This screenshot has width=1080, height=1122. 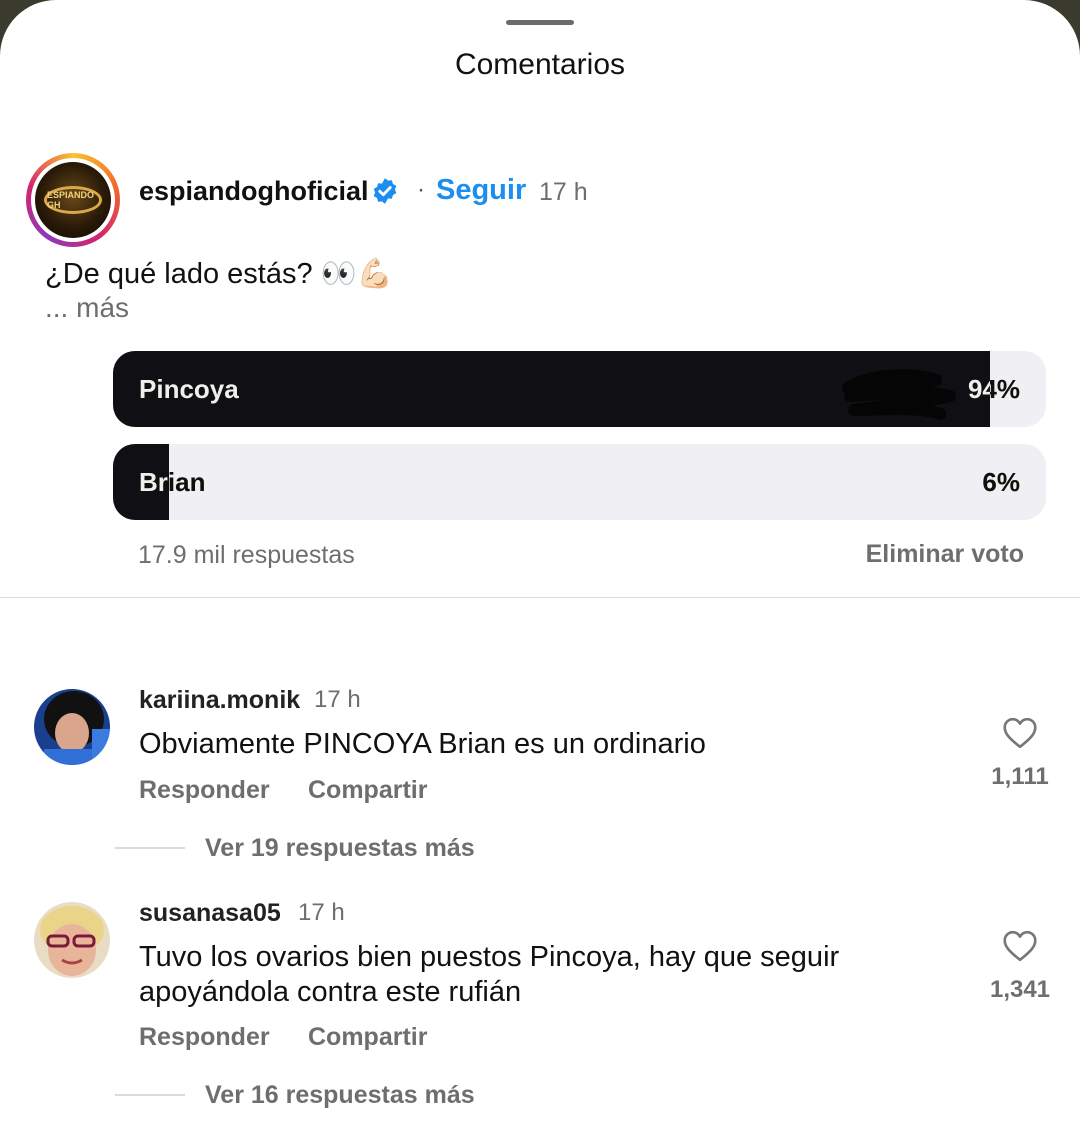 I want to click on logo-text: ESPIANDO GH, so click(x=73, y=200).